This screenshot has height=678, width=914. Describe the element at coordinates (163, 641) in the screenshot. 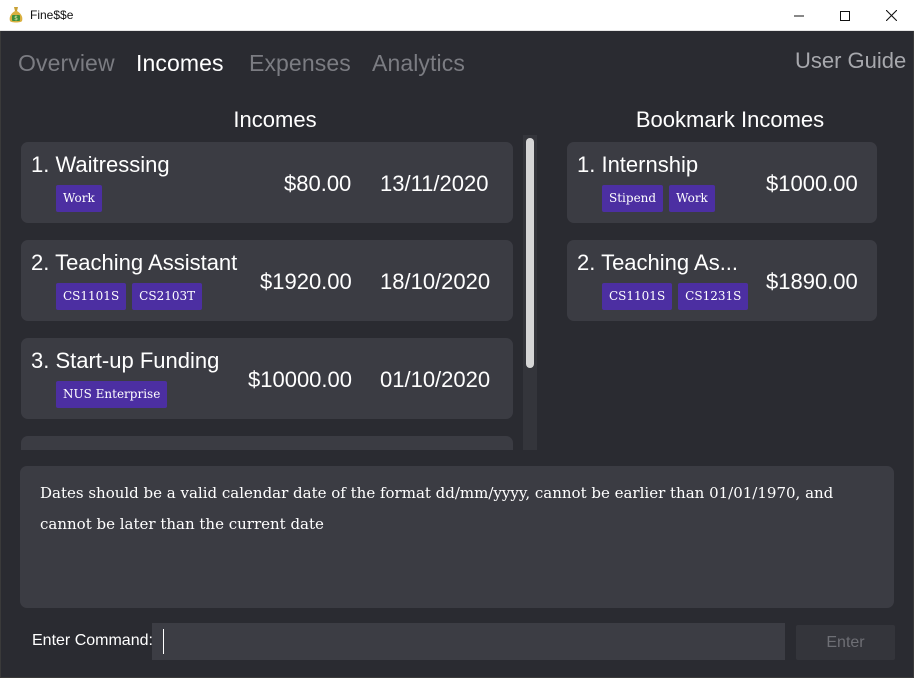

I see `text-caret` at that location.